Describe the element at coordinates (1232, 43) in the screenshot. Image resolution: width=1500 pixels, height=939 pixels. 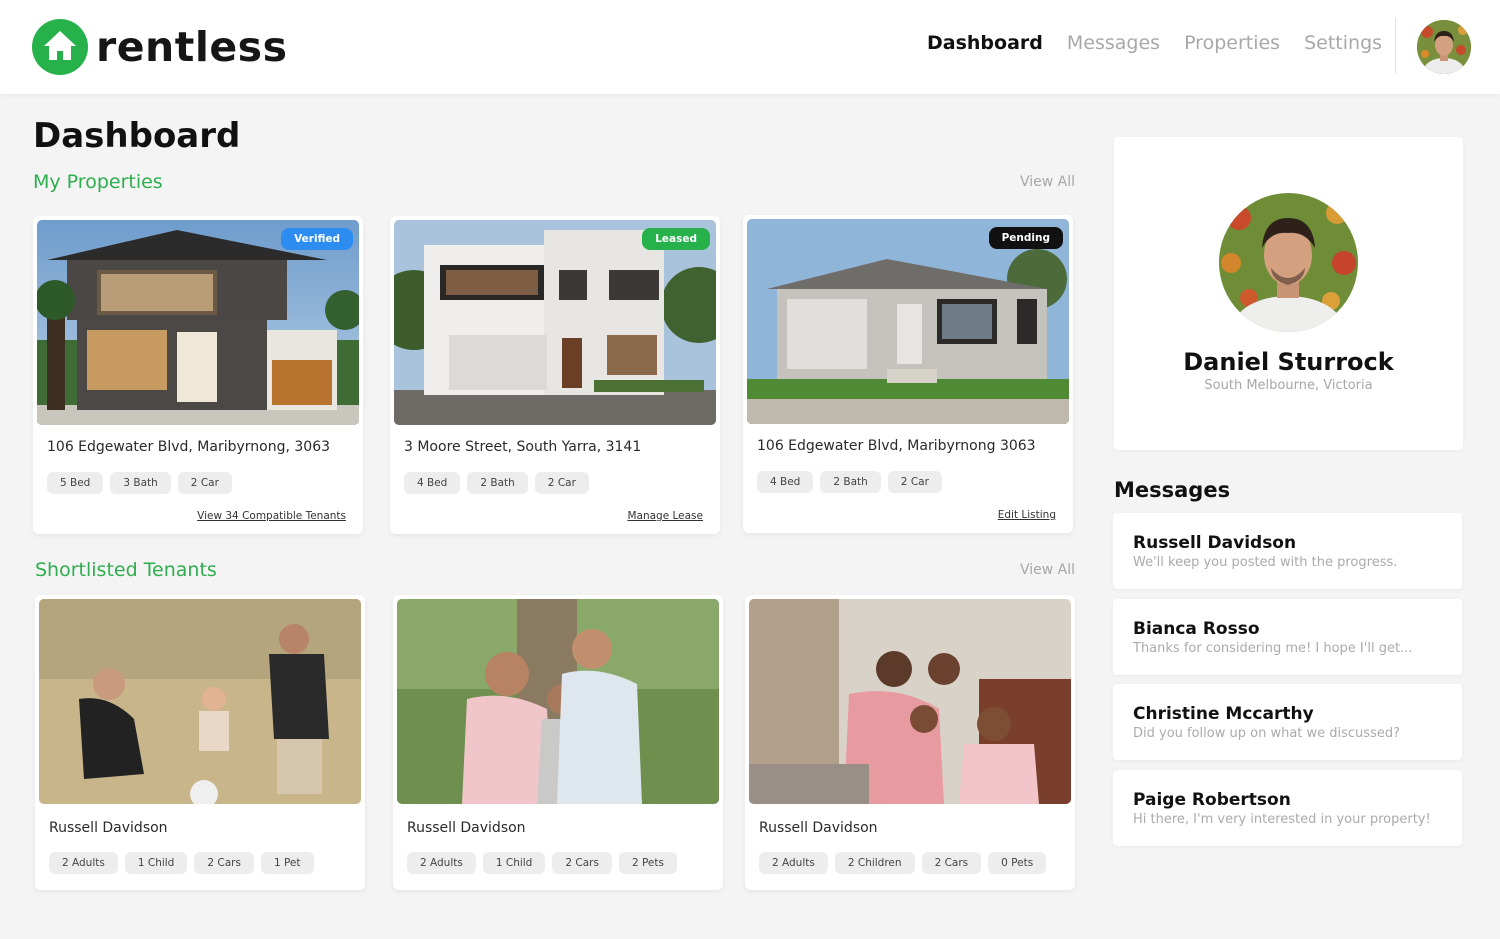
I see `nav-properties: Properties` at that location.